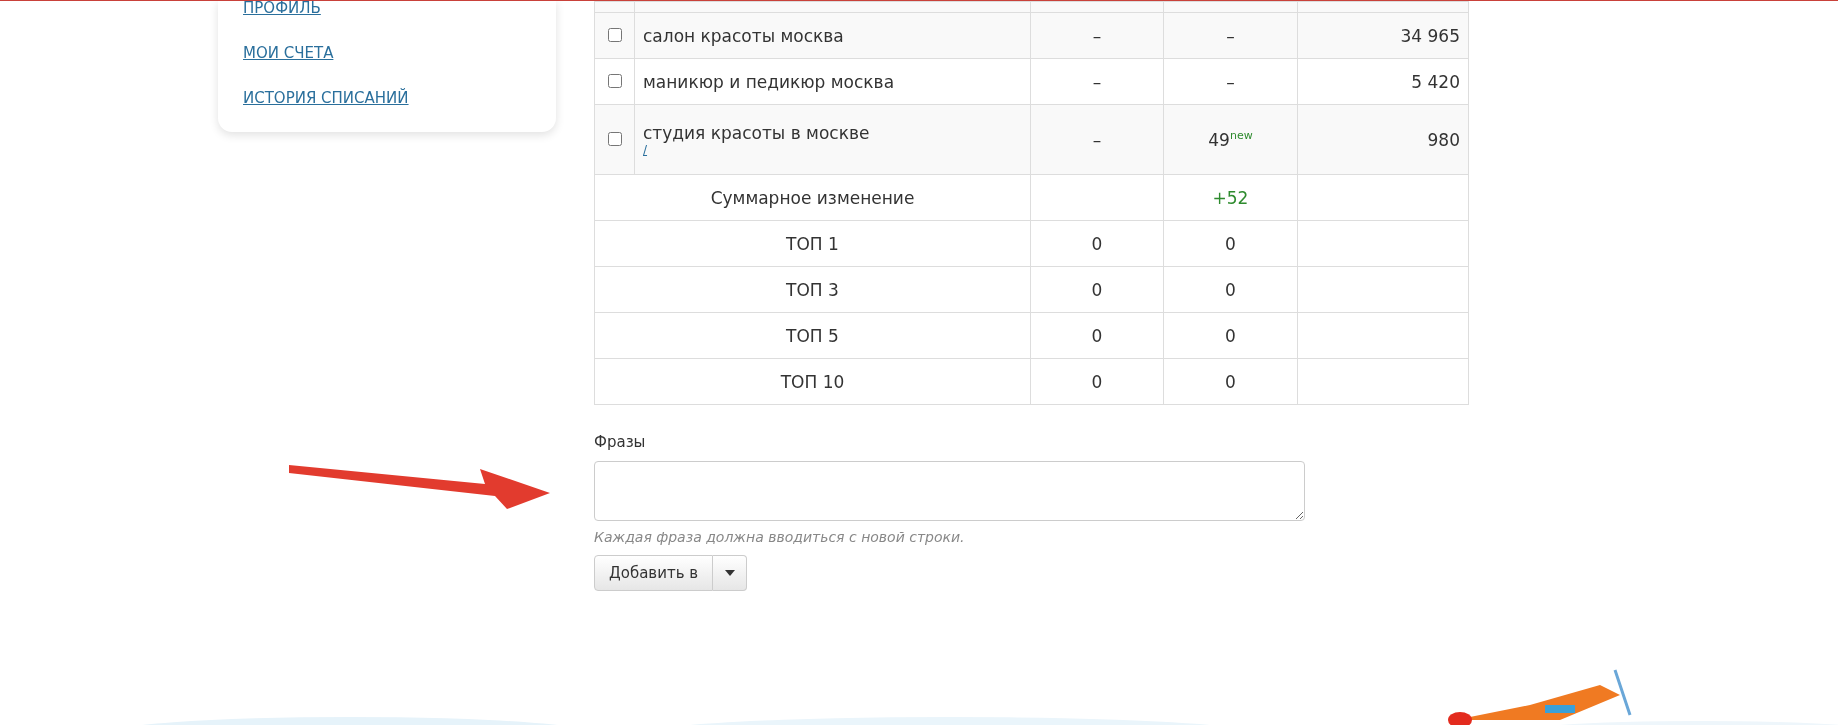 This screenshot has width=1838, height=725. I want to click on help-text: Каждая фраза должна вводиться с новой строки., so click(780, 537).